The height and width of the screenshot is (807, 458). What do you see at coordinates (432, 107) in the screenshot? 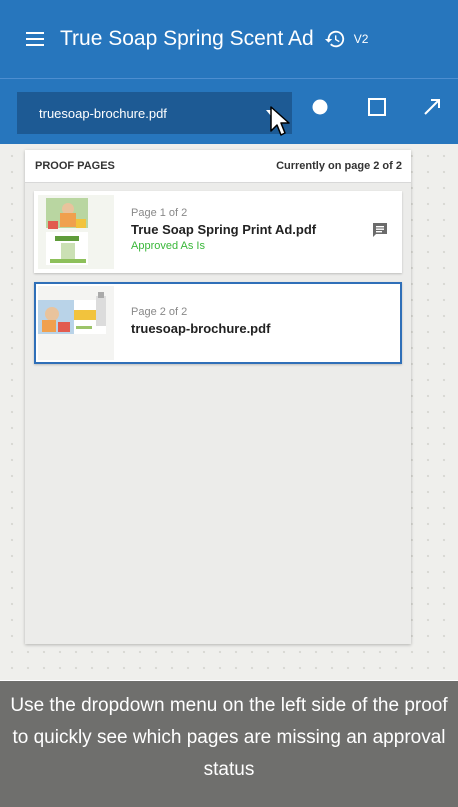
I see `arrow-tool-icon` at bounding box center [432, 107].